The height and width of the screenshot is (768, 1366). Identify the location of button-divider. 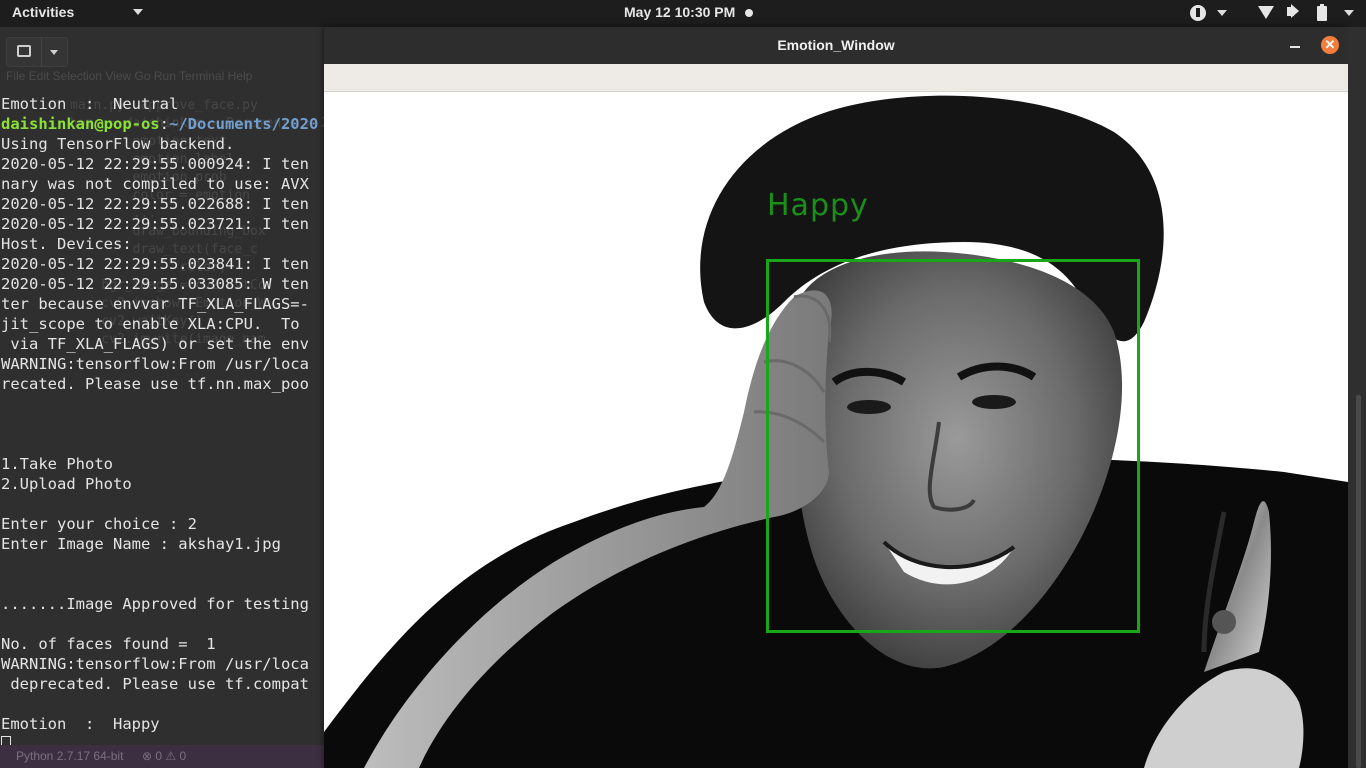
(41, 52).